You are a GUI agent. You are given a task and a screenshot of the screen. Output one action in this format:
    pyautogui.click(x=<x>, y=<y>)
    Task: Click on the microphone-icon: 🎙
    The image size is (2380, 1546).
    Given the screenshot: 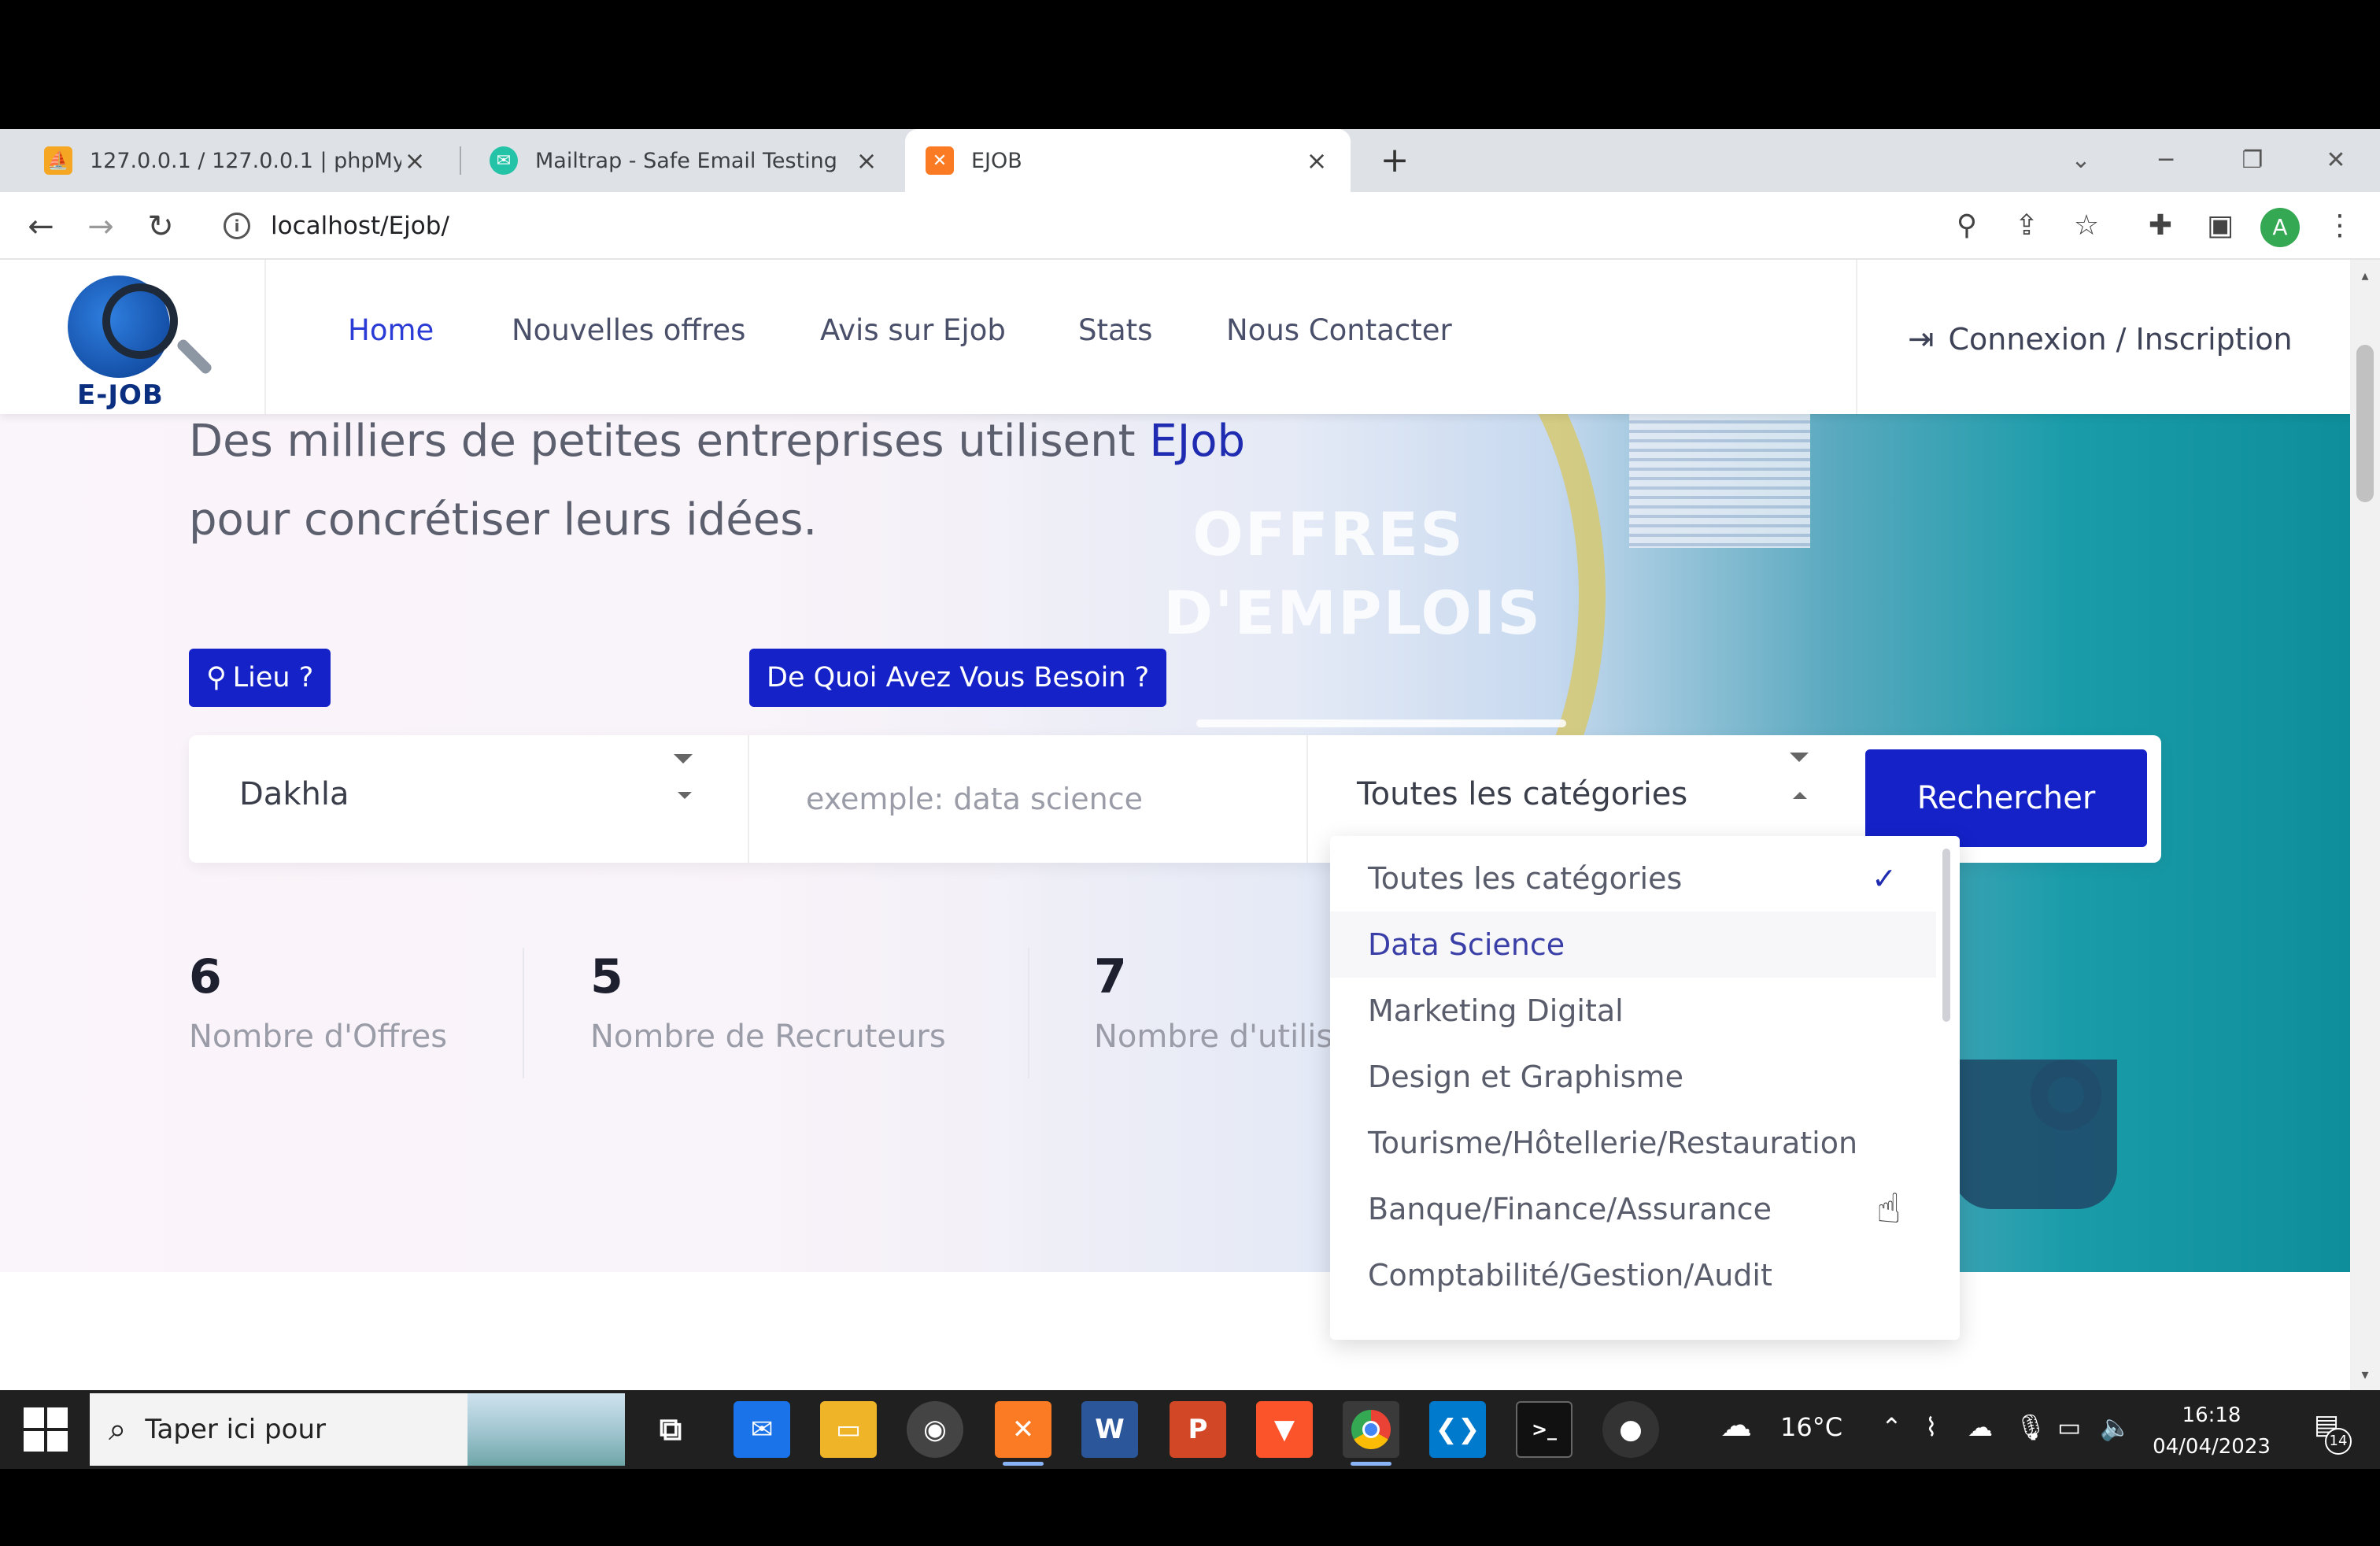 What is the action you would take?
    pyautogui.click(x=2031, y=1427)
    